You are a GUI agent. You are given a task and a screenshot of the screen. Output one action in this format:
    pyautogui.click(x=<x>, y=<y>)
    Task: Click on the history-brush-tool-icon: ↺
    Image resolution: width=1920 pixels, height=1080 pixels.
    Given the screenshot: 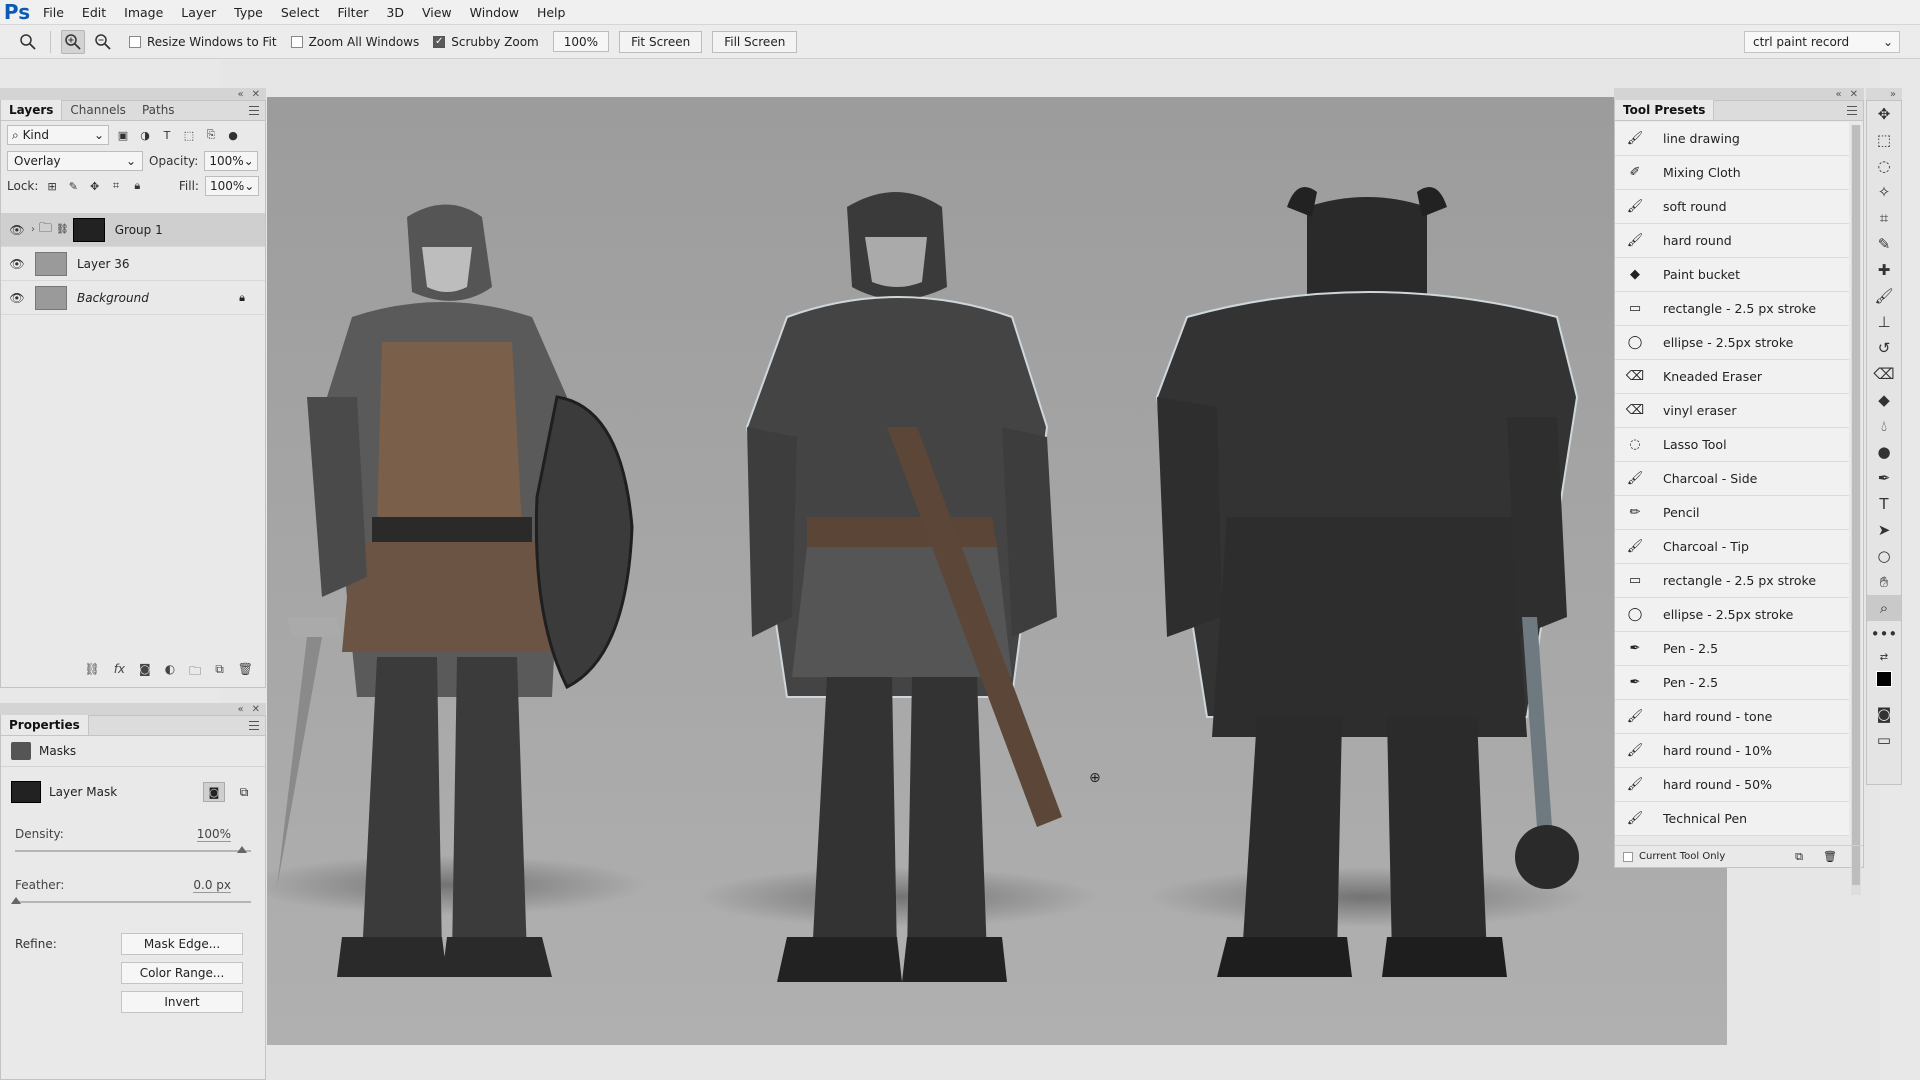 What is the action you would take?
    pyautogui.click(x=1884, y=348)
    